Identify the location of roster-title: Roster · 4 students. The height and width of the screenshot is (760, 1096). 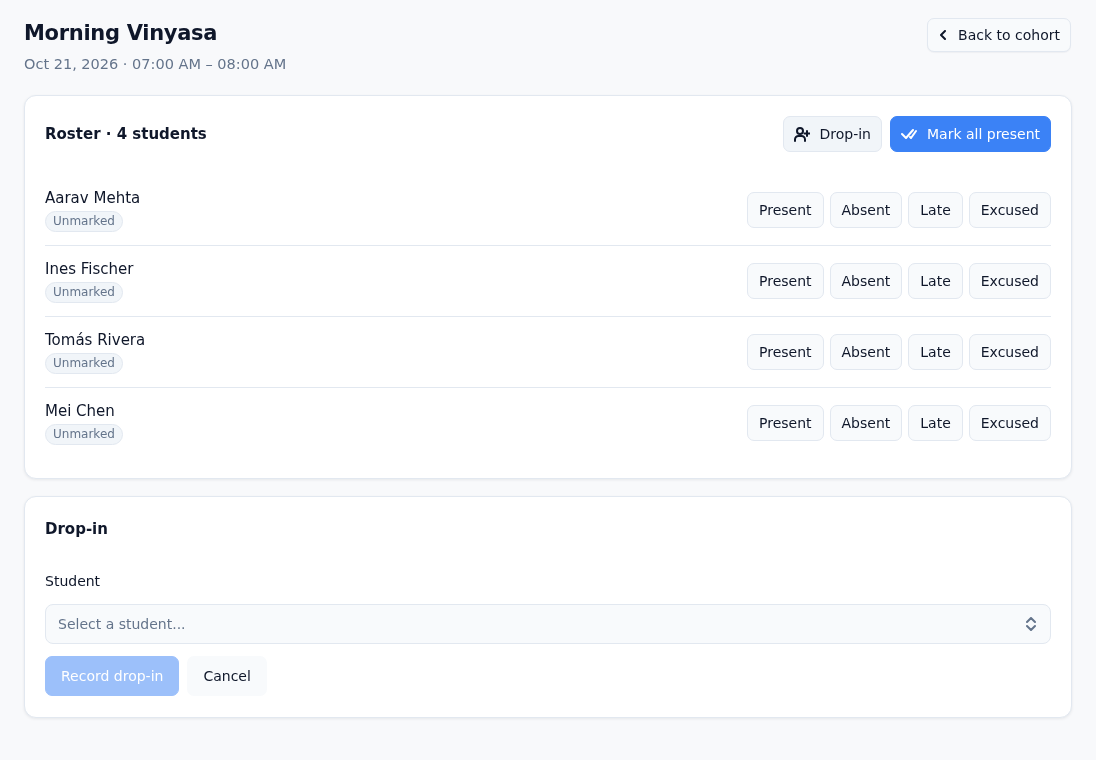
(126, 134).